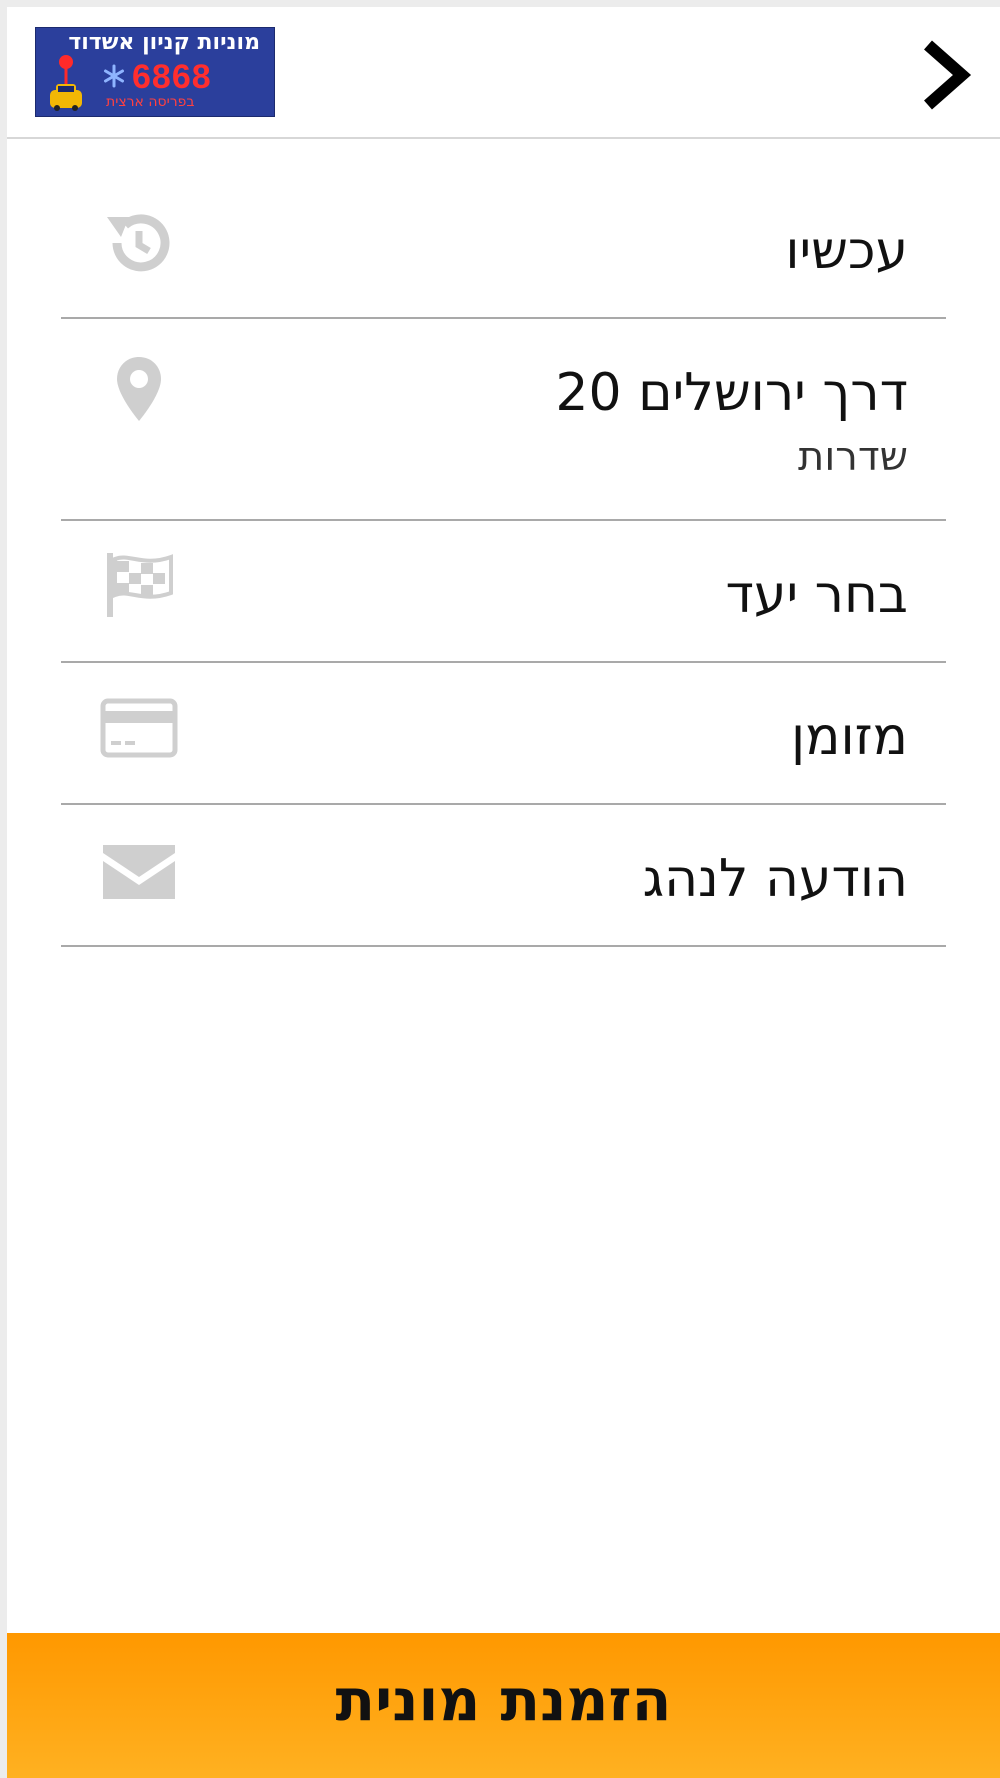 The image size is (1000, 1778). I want to click on payment-method-row: מזומן, so click(503, 734).